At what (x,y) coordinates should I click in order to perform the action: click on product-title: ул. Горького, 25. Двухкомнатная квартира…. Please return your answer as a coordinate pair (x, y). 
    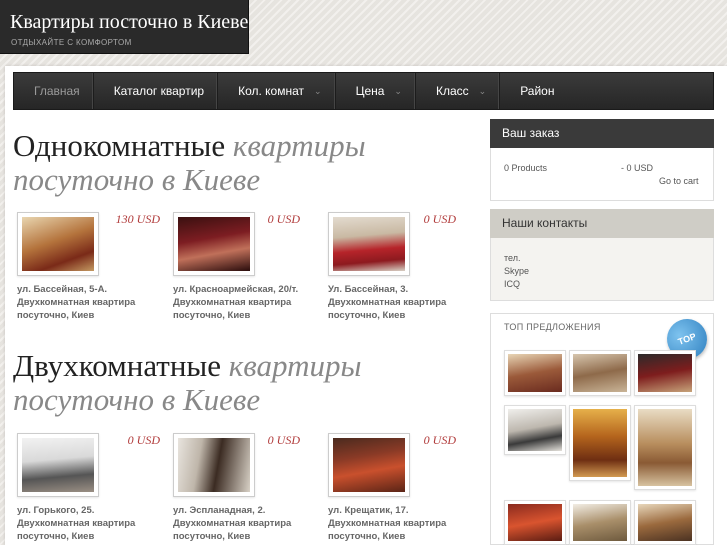
    Looking at the image, I should click on (92, 523).